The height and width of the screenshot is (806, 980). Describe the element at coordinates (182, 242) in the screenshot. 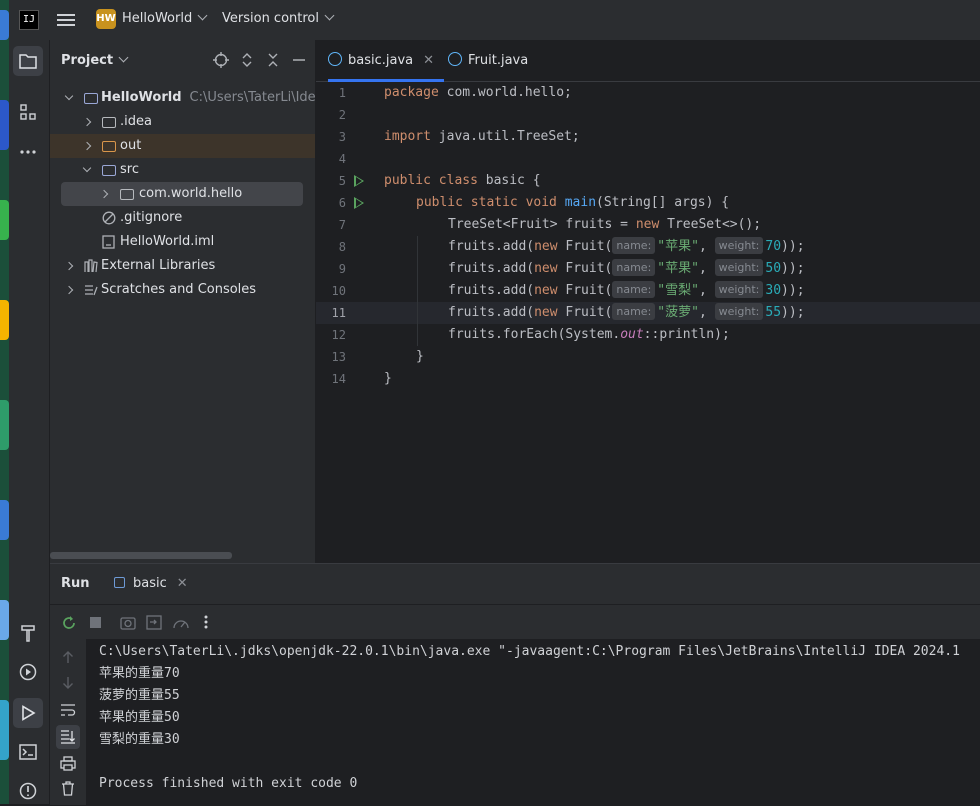

I see `tree-item-iml: HelloWorld.iml` at that location.